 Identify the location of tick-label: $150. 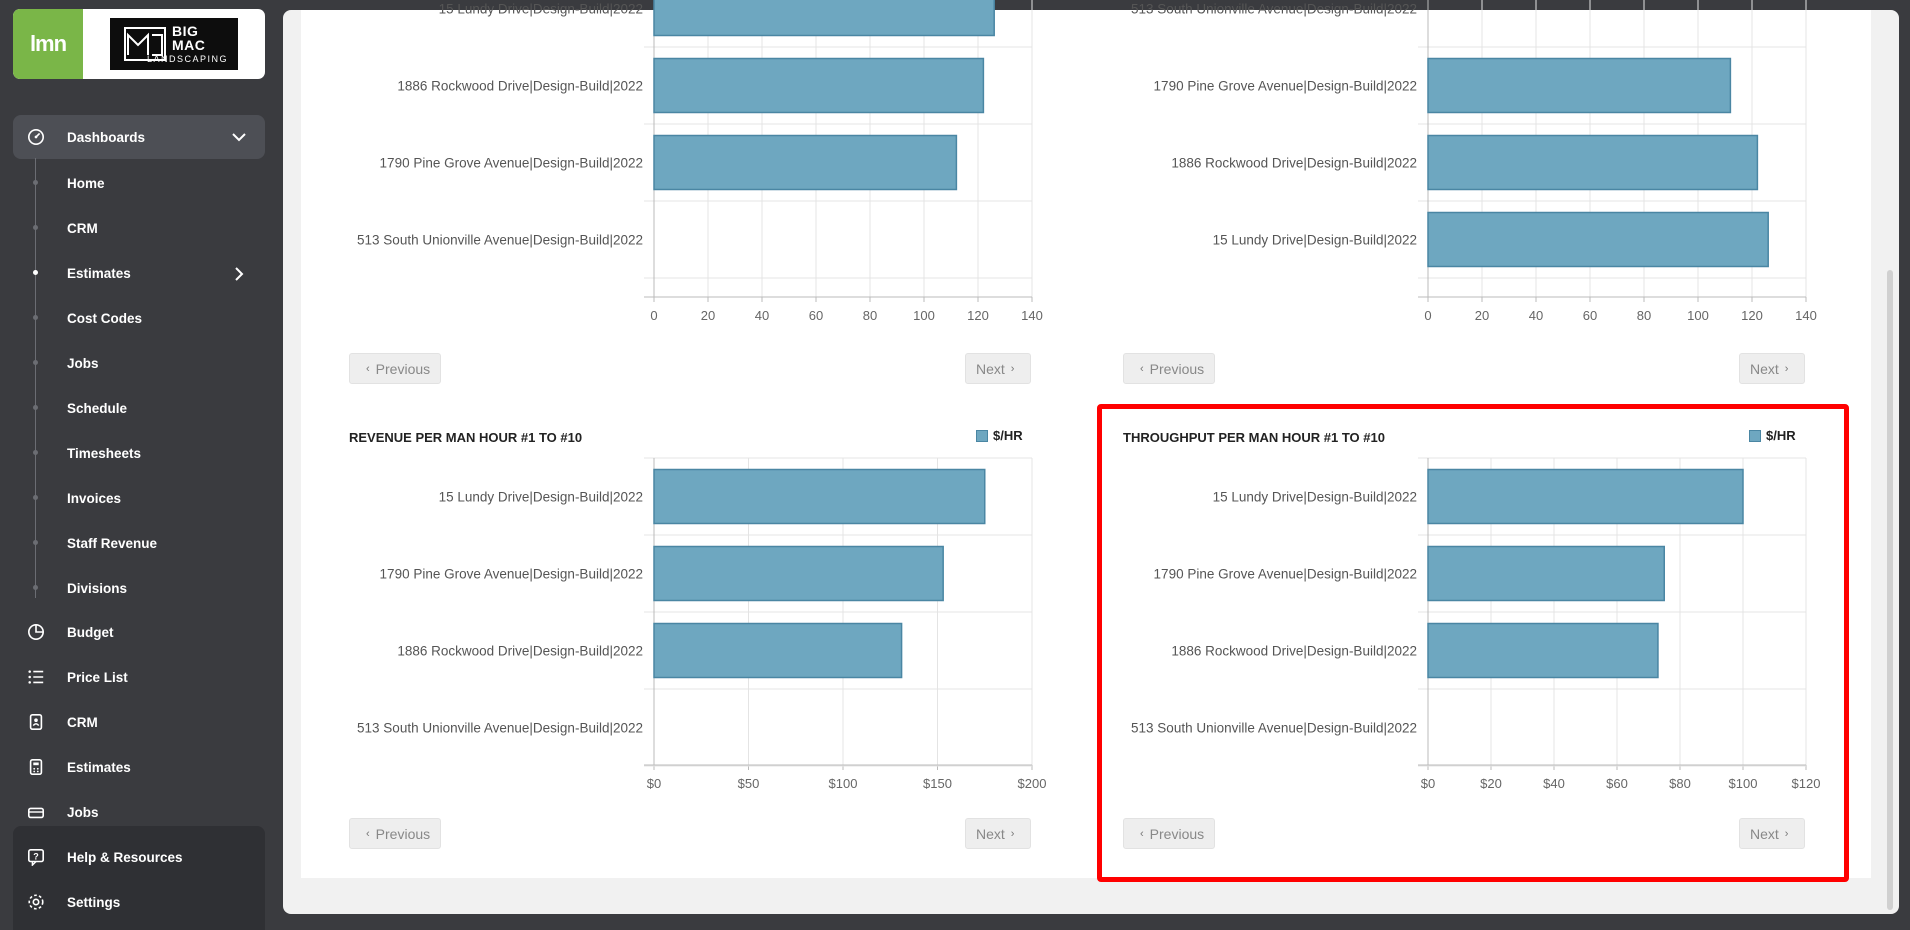
(937, 783).